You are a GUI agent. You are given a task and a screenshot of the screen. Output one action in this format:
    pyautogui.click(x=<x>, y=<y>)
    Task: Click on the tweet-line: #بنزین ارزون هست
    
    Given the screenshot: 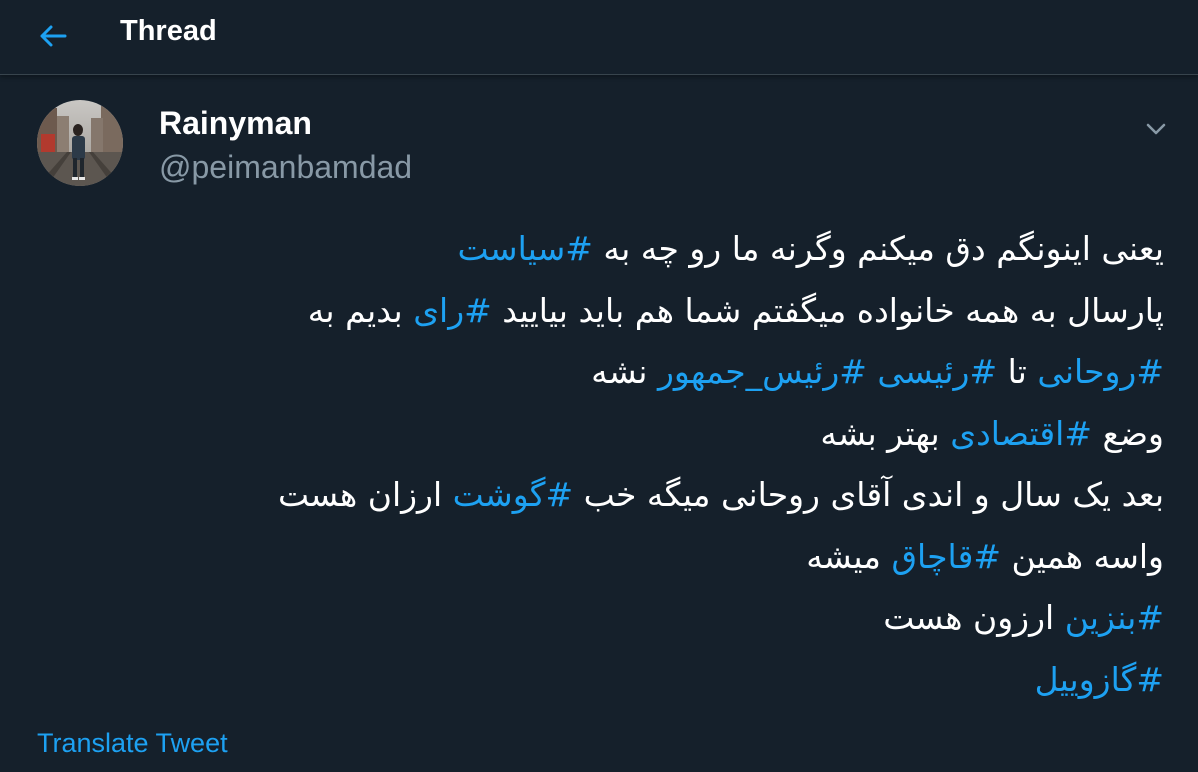 What is the action you would take?
    pyautogui.click(x=597, y=618)
    